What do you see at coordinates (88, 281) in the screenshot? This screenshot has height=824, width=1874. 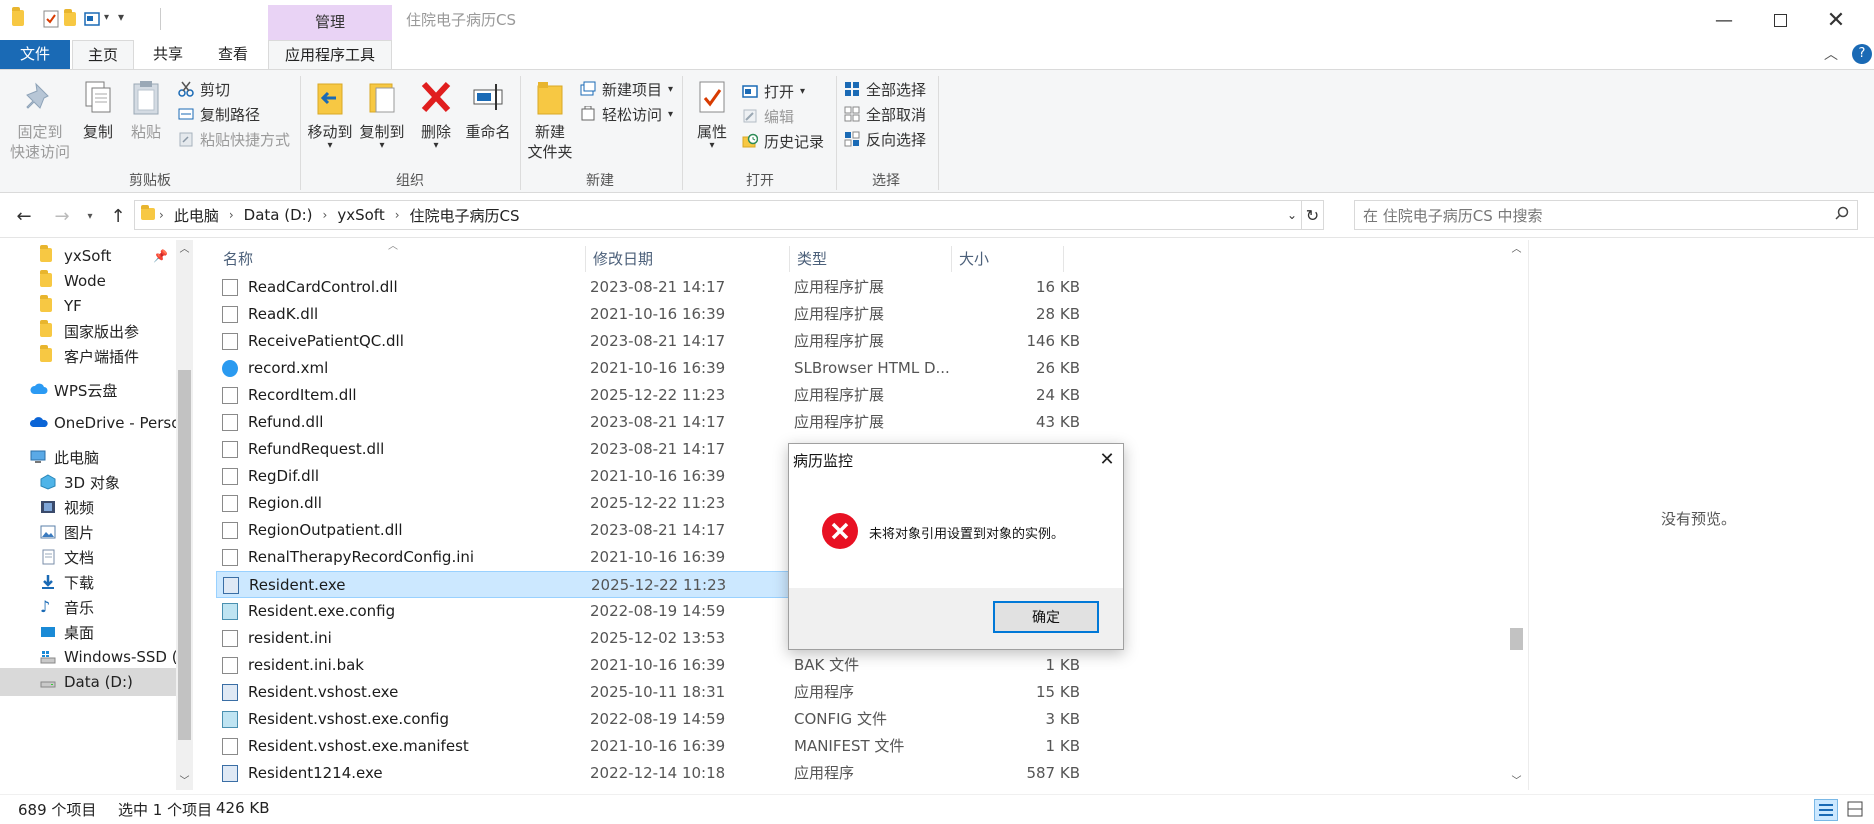 I see `nav-item-wode: Wode` at bounding box center [88, 281].